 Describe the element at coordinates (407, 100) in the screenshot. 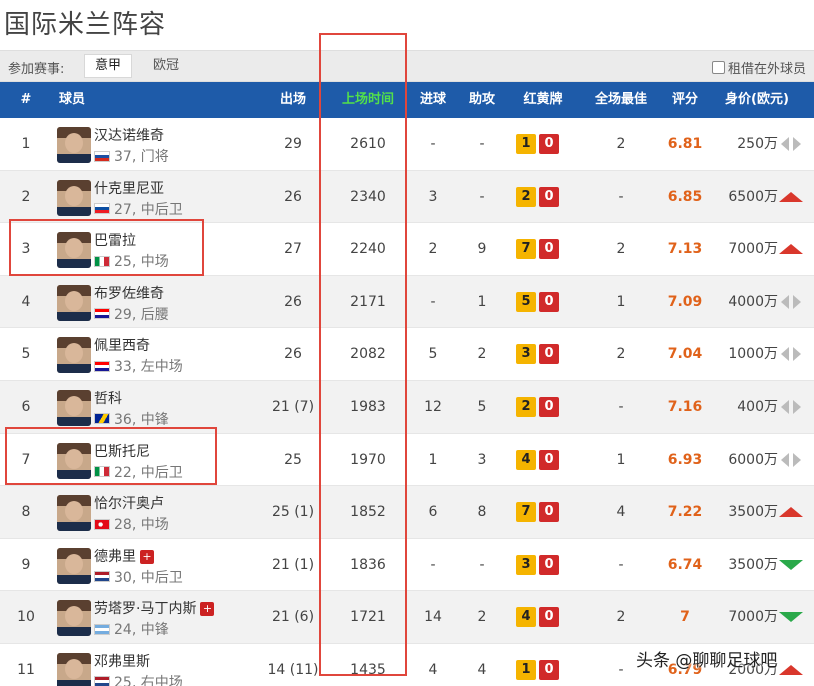

I see `table-header: # 球员 出场 上场时间 进球 助攻 红黄牌 全场最佳 评分 身价(欧元)` at that location.